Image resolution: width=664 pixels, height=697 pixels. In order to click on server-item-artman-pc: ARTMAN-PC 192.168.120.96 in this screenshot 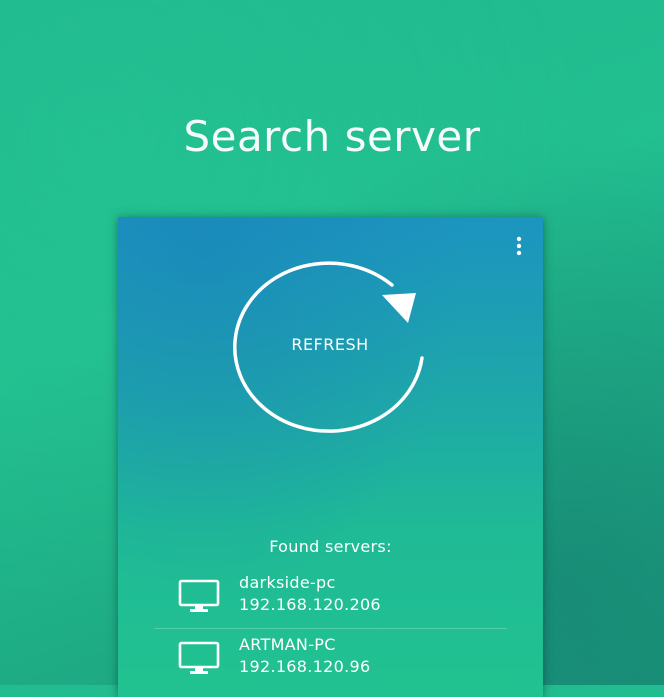, I will do `click(330, 659)`.